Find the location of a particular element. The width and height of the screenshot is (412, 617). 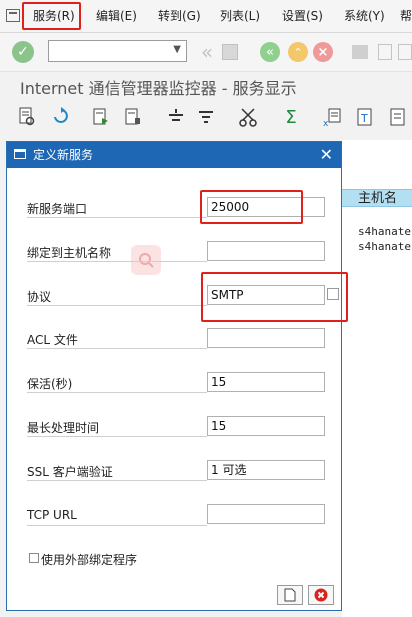

column-header-hostname: 主机名 is located at coordinates (377, 198).